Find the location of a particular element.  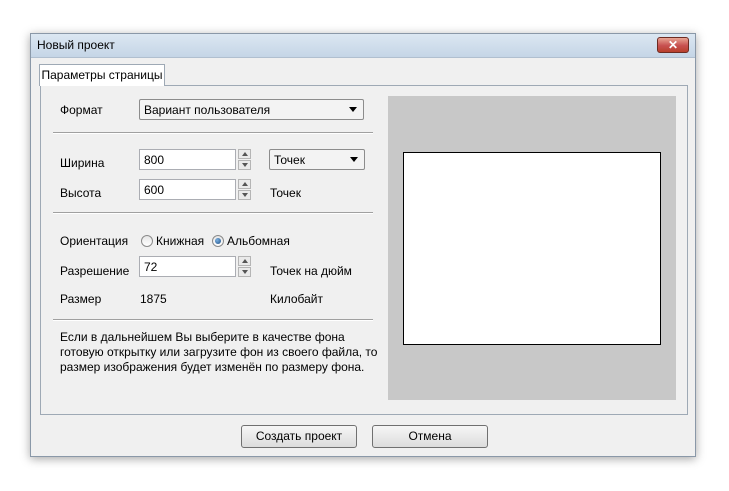

height-spin-up-button is located at coordinates (244, 184).